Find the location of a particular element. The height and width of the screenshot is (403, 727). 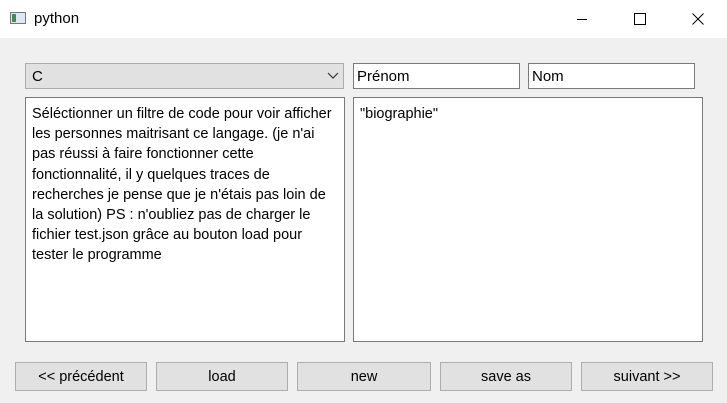

save-as-button: save as is located at coordinates (506, 376).